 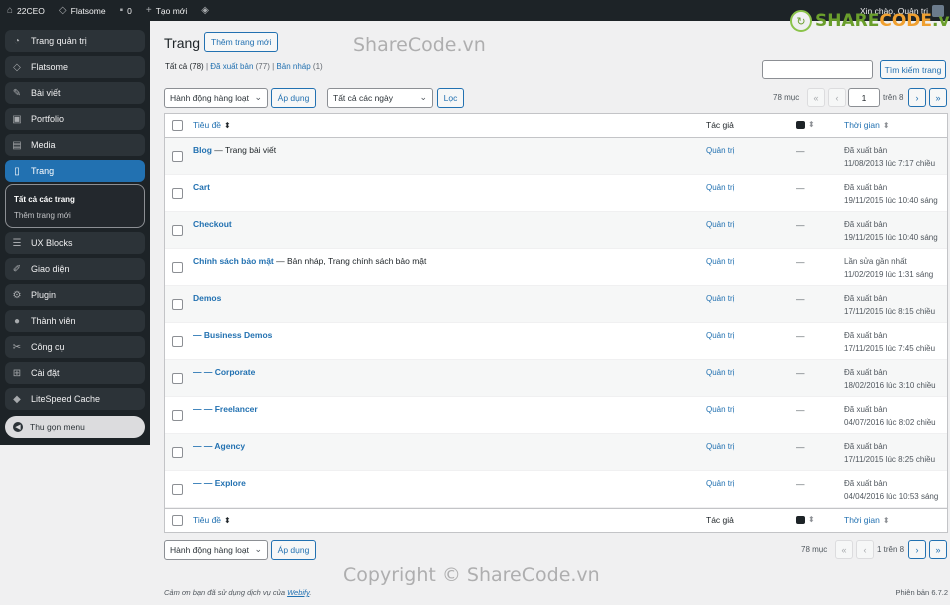 What do you see at coordinates (182, 43) in the screenshot?
I see `page-title: Trang` at bounding box center [182, 43].